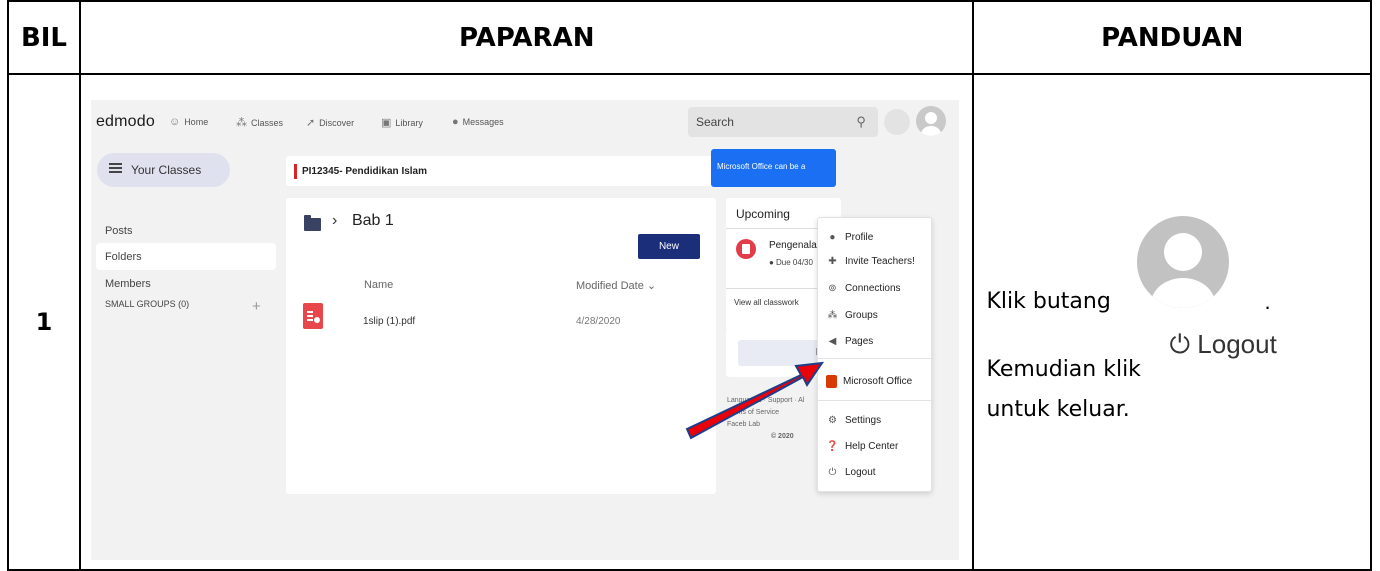 The width and height of the screenshot is (1380, 571). I want to click on arrow-shape, so click(755, 400).